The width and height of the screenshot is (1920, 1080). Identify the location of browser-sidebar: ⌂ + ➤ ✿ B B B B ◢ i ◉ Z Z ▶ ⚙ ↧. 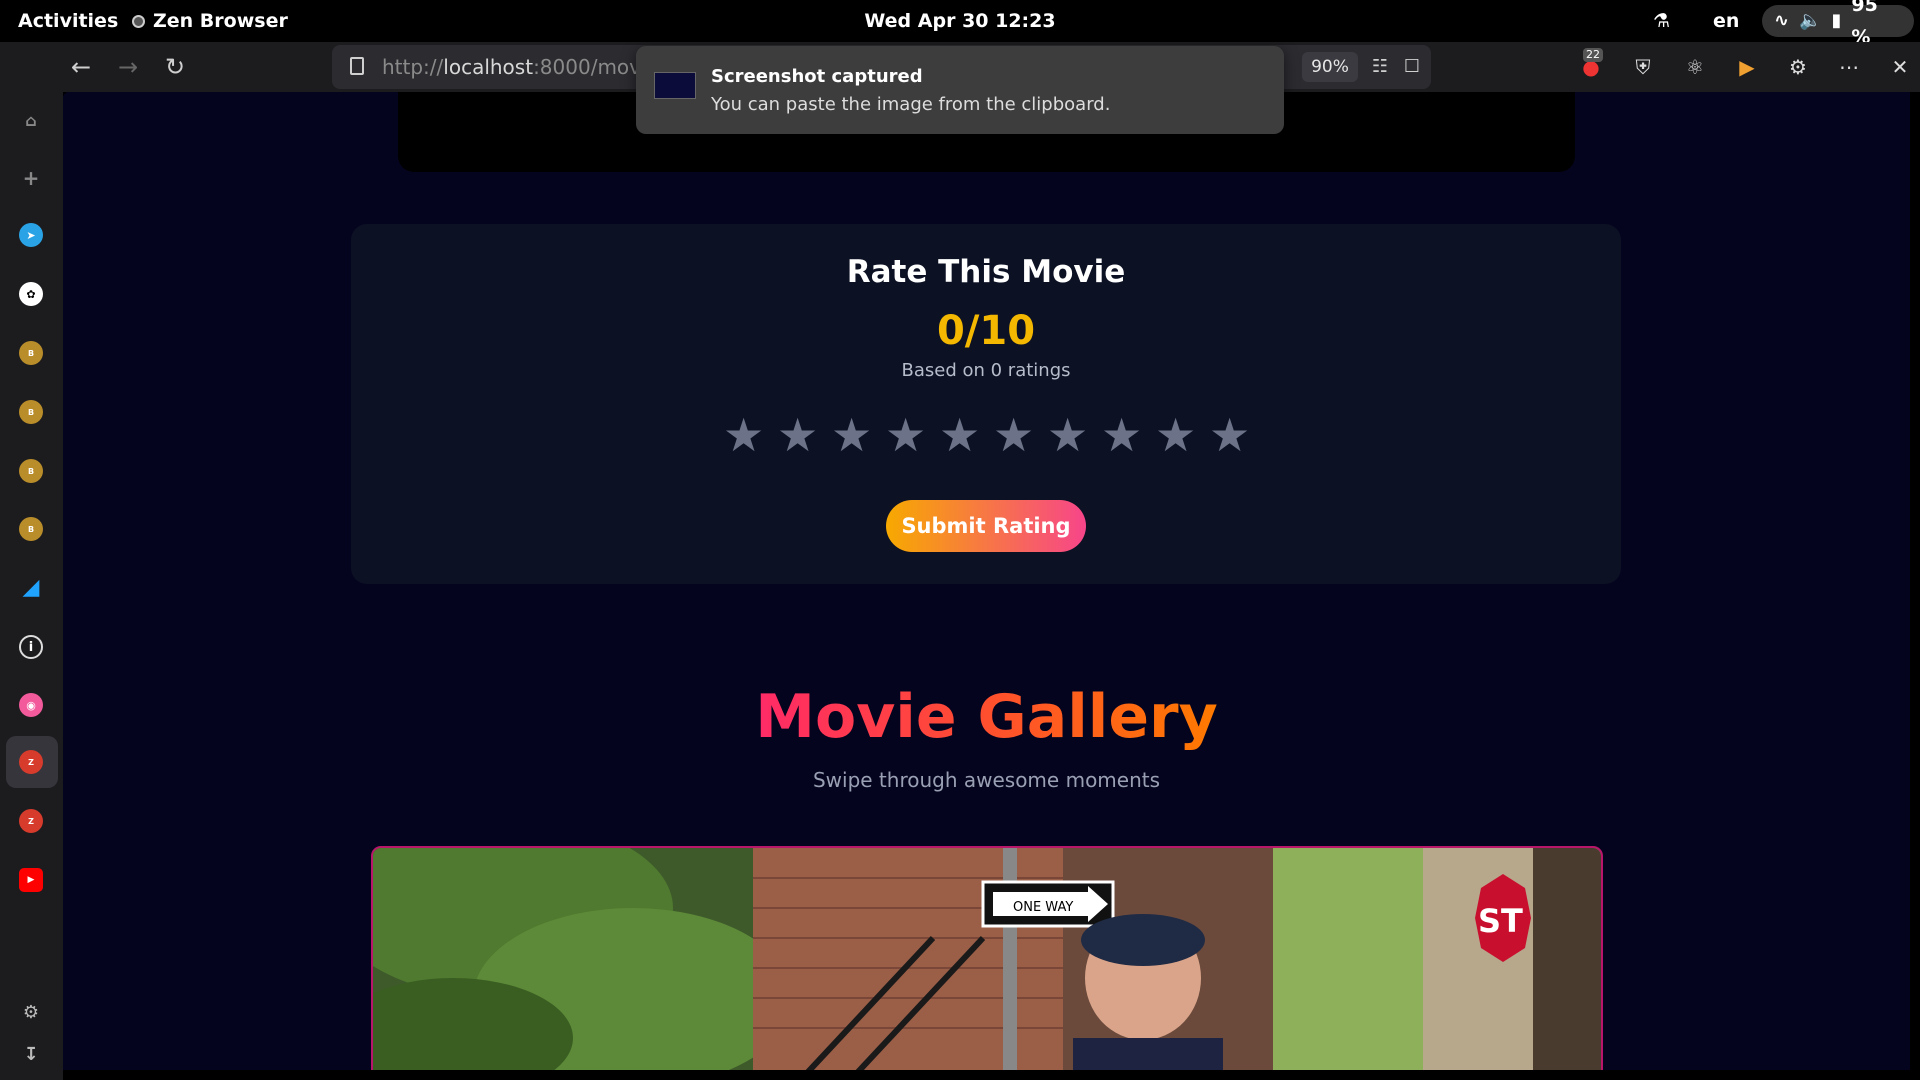
(31, 586).